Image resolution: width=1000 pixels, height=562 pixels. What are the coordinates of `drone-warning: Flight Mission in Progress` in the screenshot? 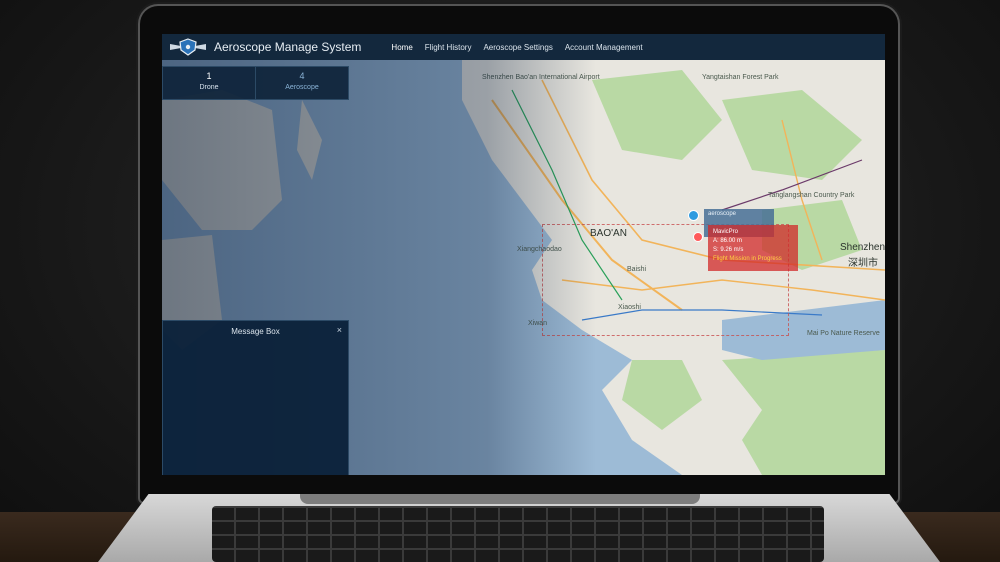 It's located at (747, 259).